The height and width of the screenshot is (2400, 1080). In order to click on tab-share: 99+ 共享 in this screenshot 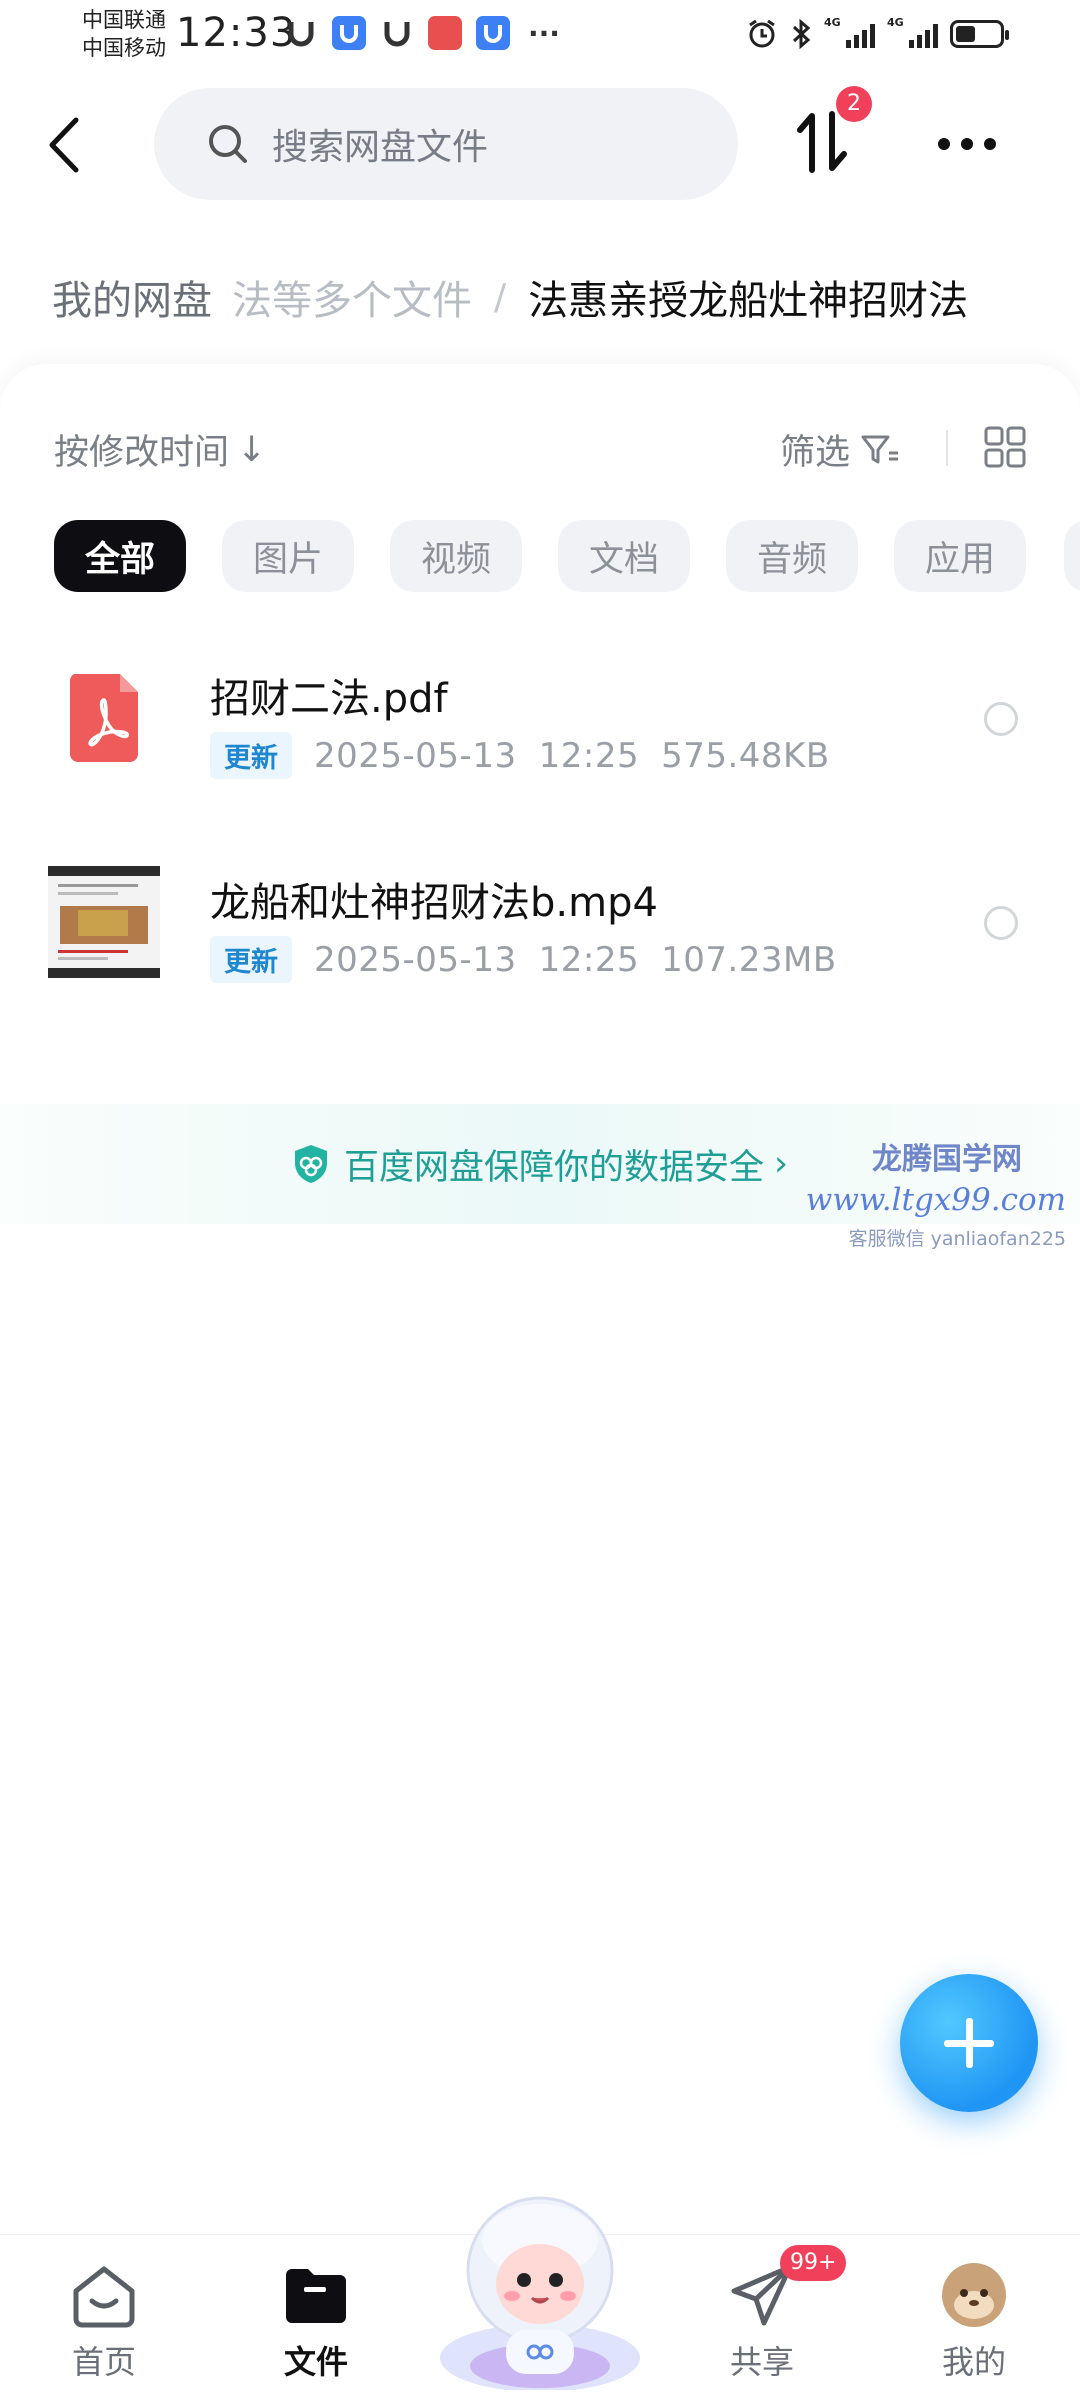, I will do `click(769, 2314)`.